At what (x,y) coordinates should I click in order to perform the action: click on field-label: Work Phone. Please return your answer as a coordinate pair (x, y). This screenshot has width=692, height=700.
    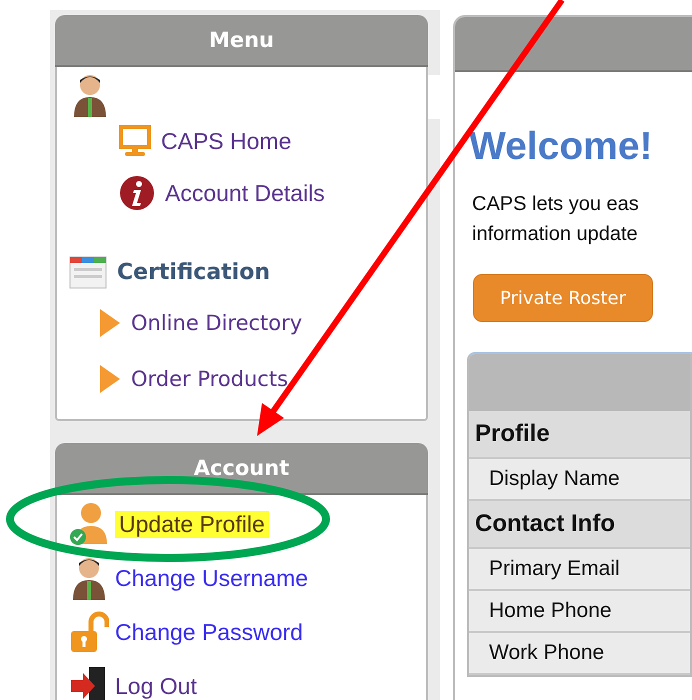
    Looking at the image, I should click on (579, 654).